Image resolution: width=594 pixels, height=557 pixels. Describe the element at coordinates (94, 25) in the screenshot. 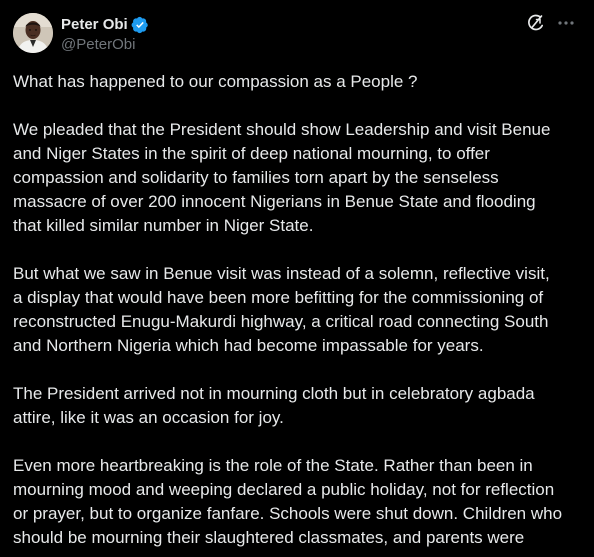

I see `display-name: Peter Obi` at that location.